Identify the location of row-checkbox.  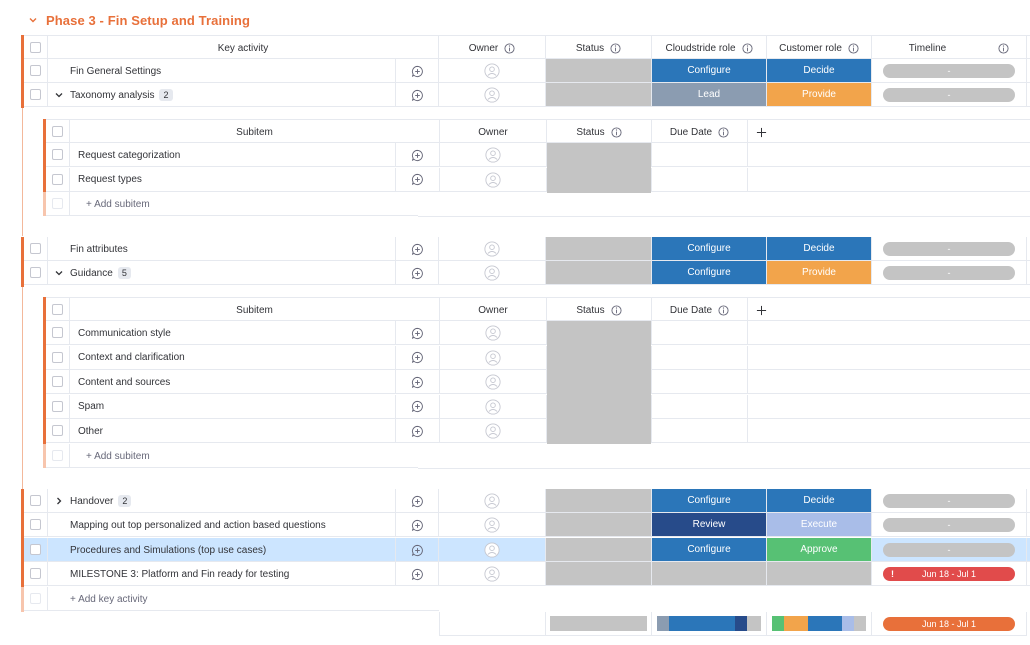
(35, 70).